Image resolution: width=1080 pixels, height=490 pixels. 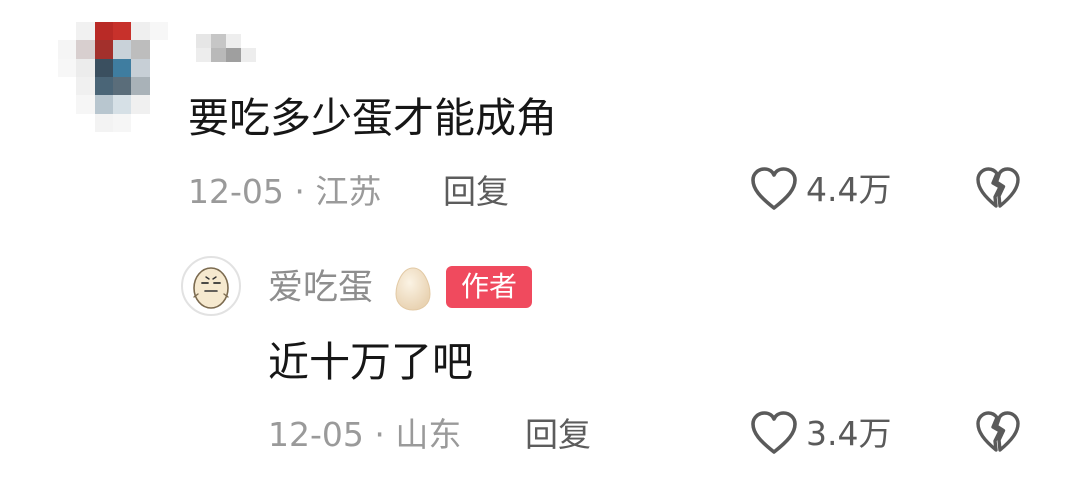 I want to click on egg-face-avatar-icon, so click(x=211, y=288).